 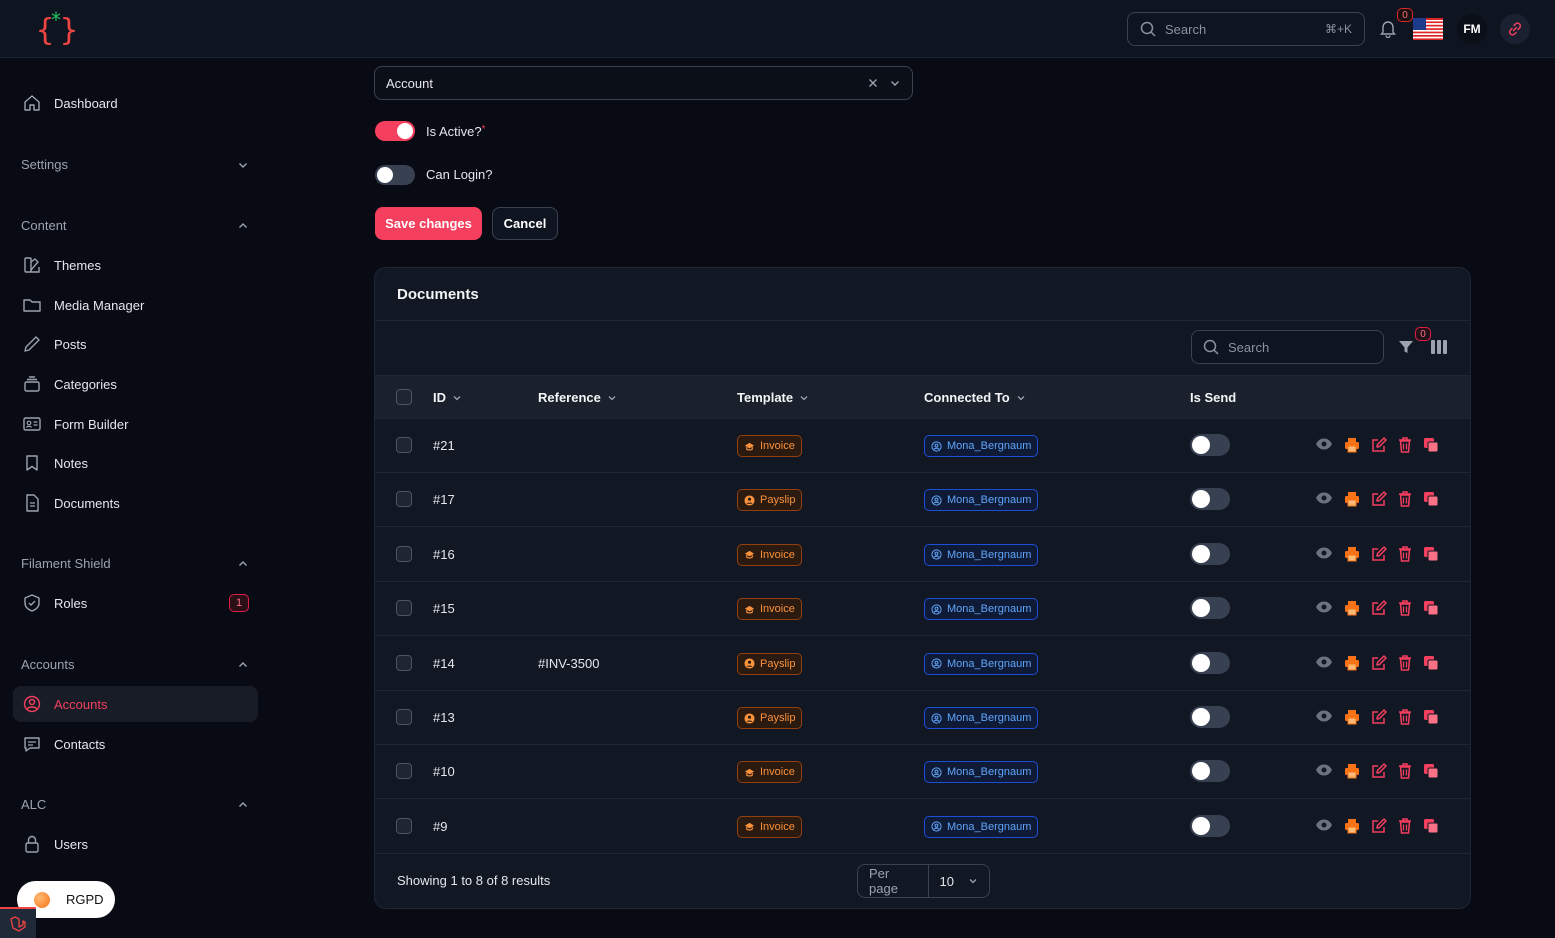 I want to click on sidebar-item-media-manager: Media Manager, so click(x=135, y=305).